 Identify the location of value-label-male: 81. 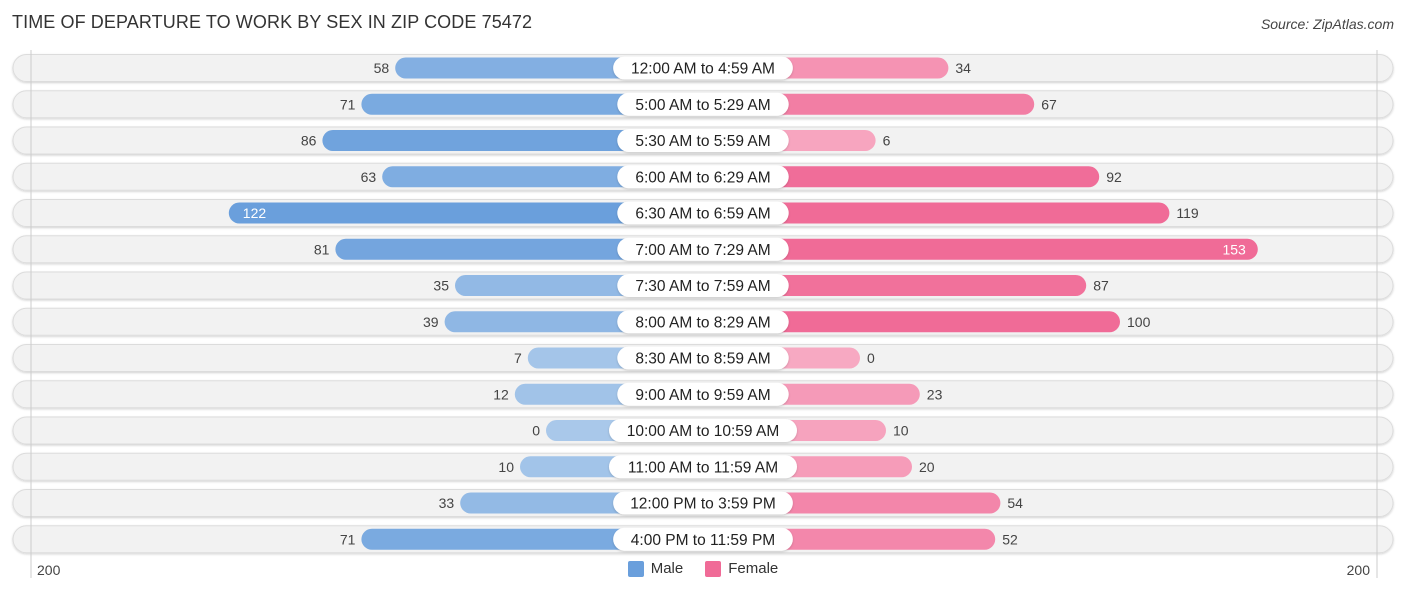
(322, 249).